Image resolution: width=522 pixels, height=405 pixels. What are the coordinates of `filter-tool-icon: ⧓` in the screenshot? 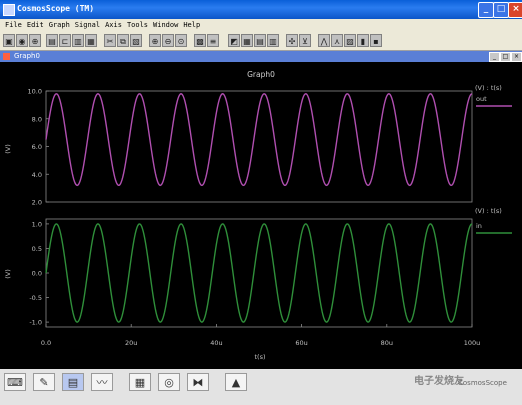 It's located at (198, 382).